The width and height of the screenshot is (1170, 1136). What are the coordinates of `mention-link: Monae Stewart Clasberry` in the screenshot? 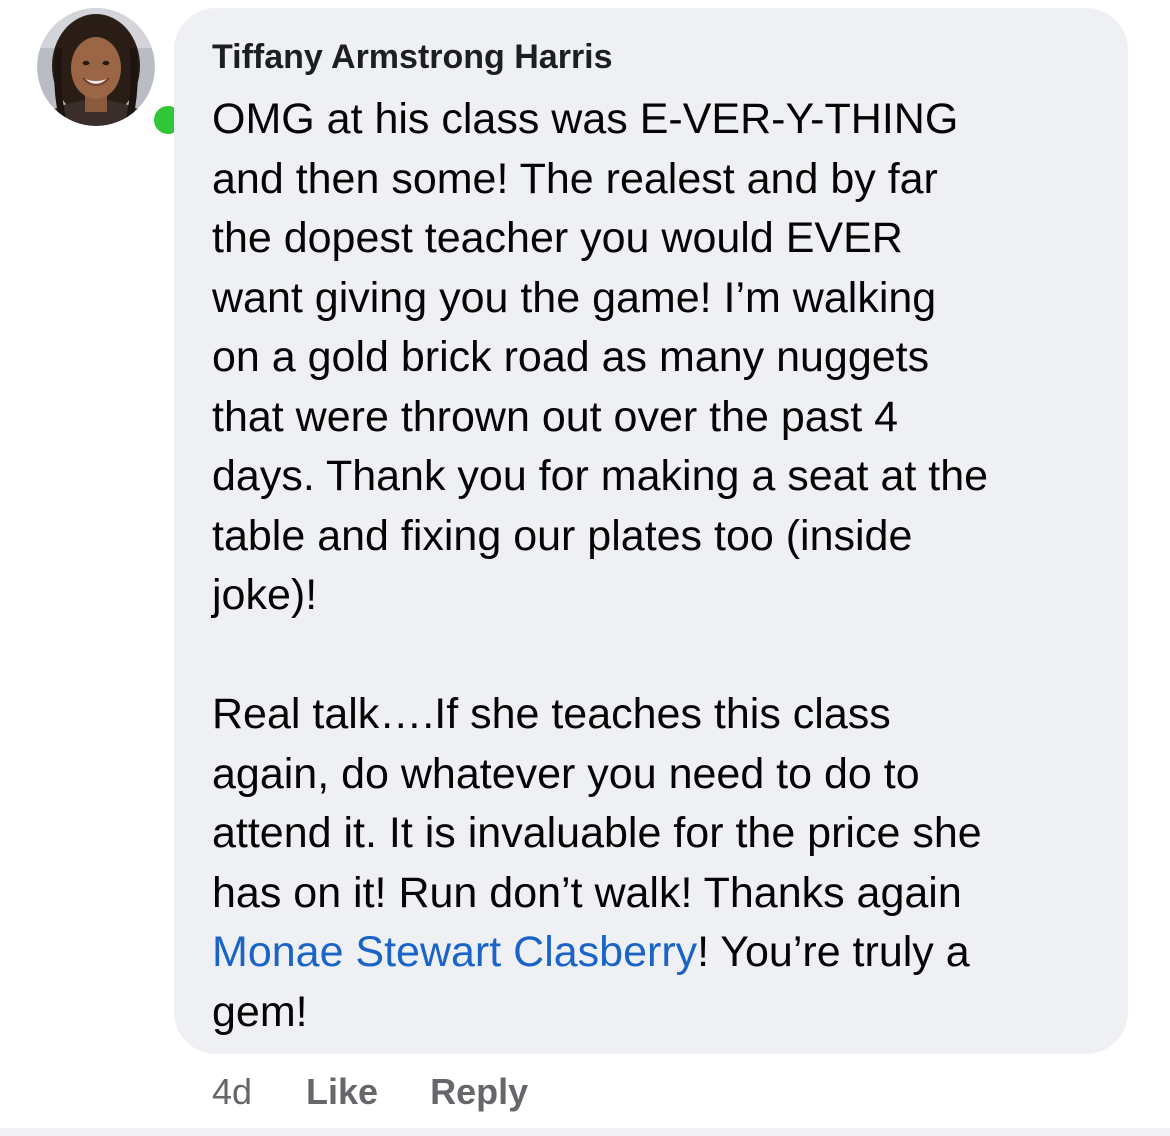 It's located at (454, 952).